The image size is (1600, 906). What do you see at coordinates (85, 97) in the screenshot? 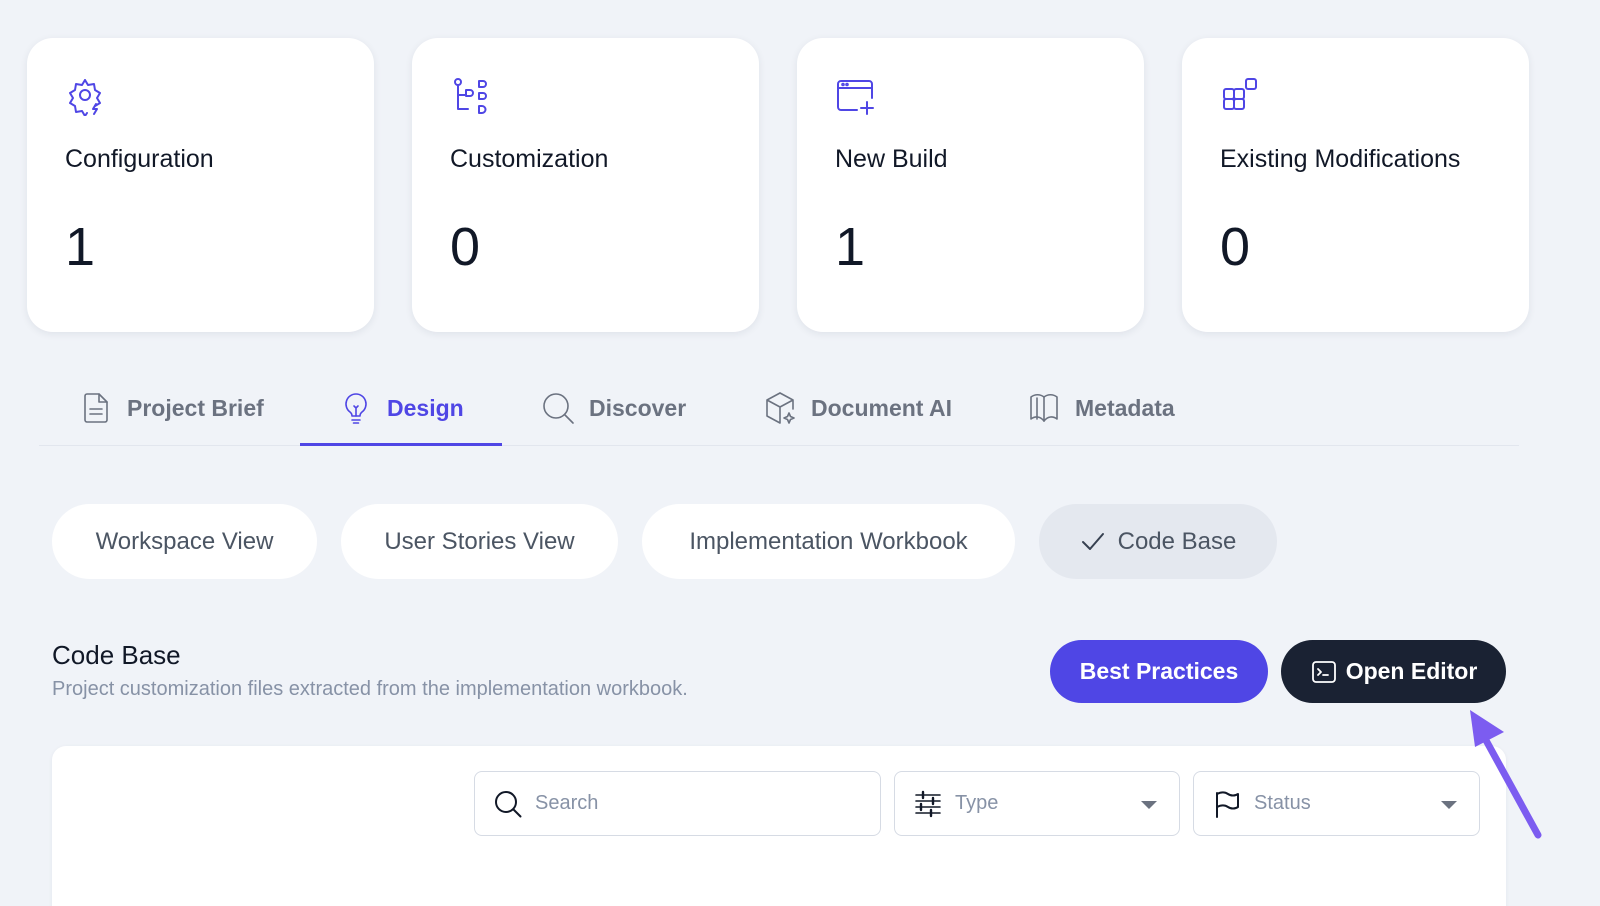
I see `gear-bolt-icon` at bounding box center [85, 97].